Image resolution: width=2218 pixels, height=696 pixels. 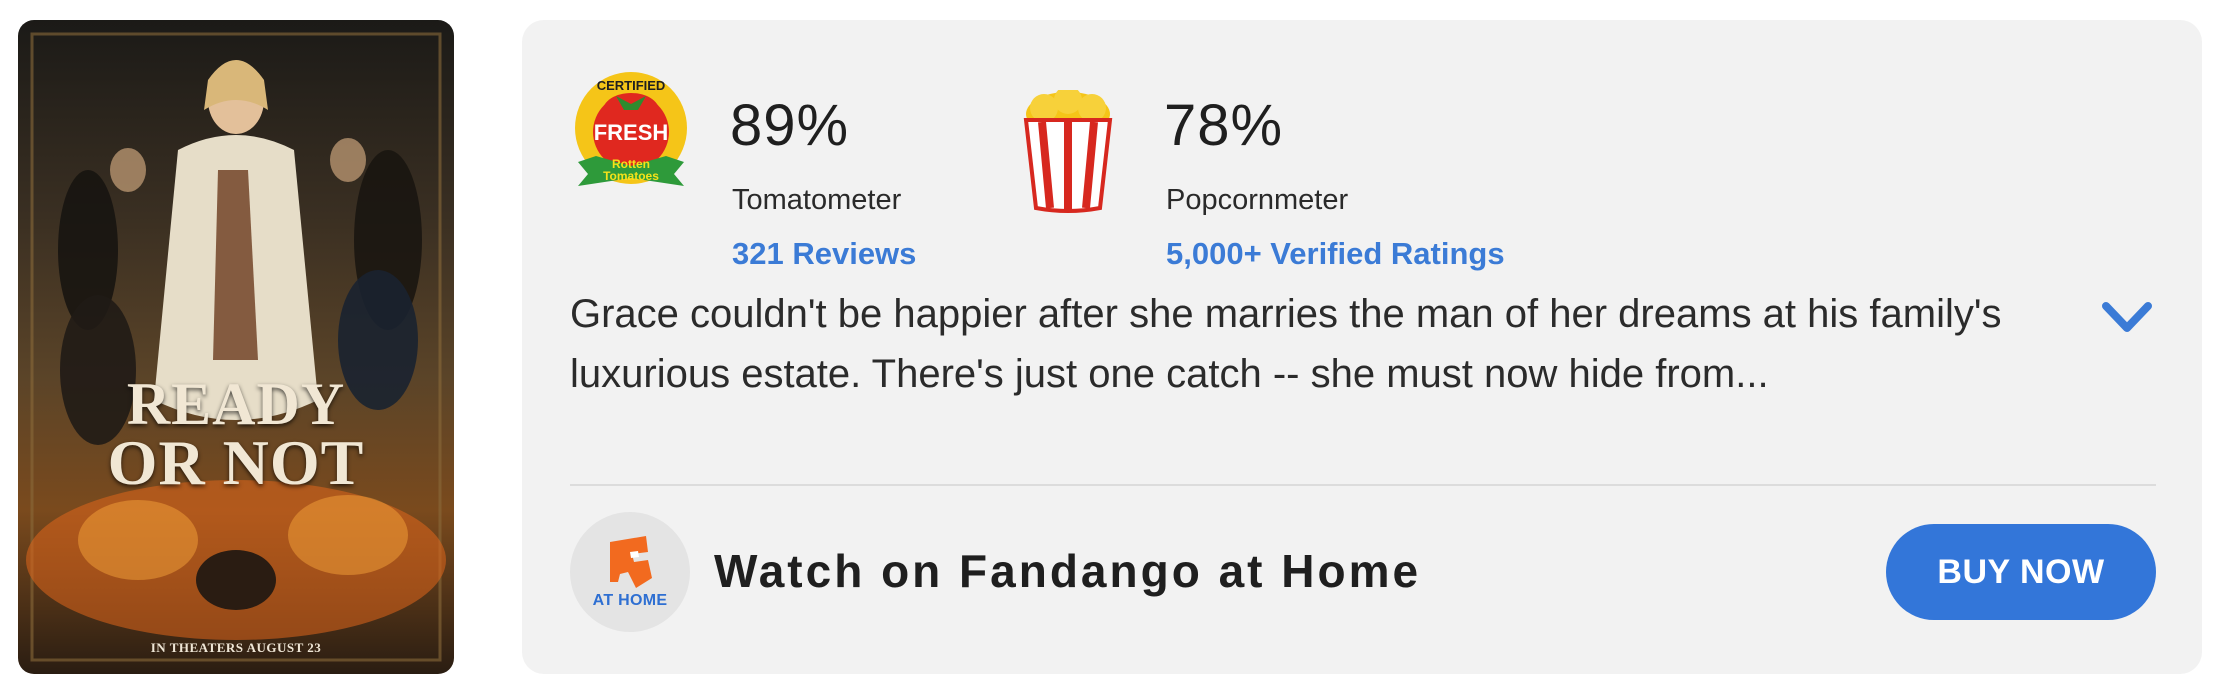 I want to click on tomatometer-reviews-link: 321 Reviews, so click(x=824, y=254).